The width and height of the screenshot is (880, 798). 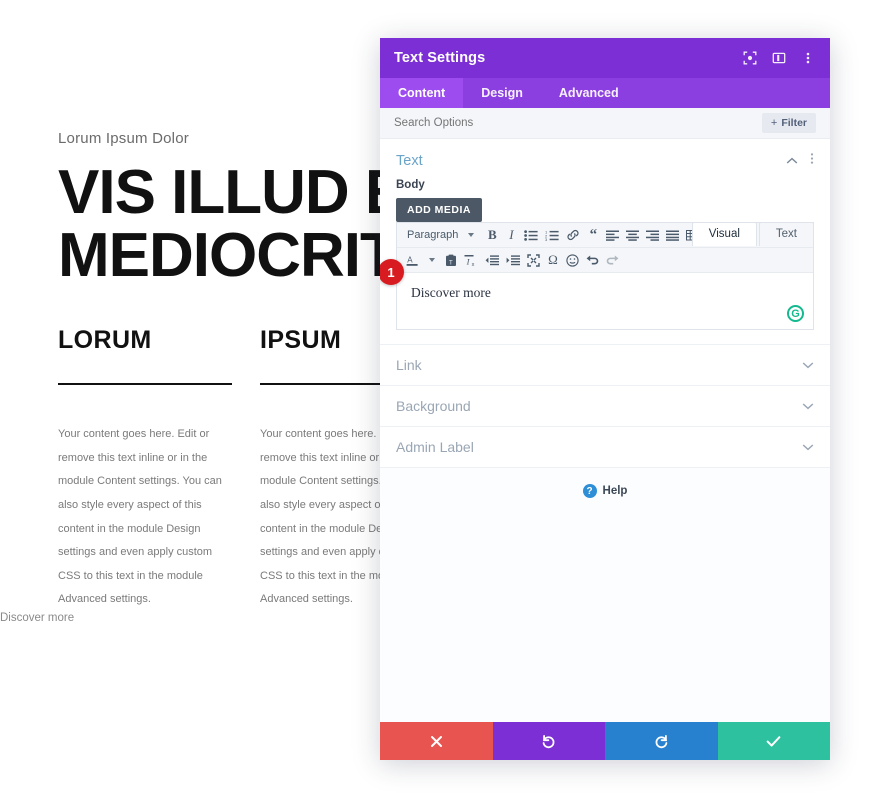 I want to click on editor-toolbar-row-2: A T I x Ω, so click(x=605, y=260).